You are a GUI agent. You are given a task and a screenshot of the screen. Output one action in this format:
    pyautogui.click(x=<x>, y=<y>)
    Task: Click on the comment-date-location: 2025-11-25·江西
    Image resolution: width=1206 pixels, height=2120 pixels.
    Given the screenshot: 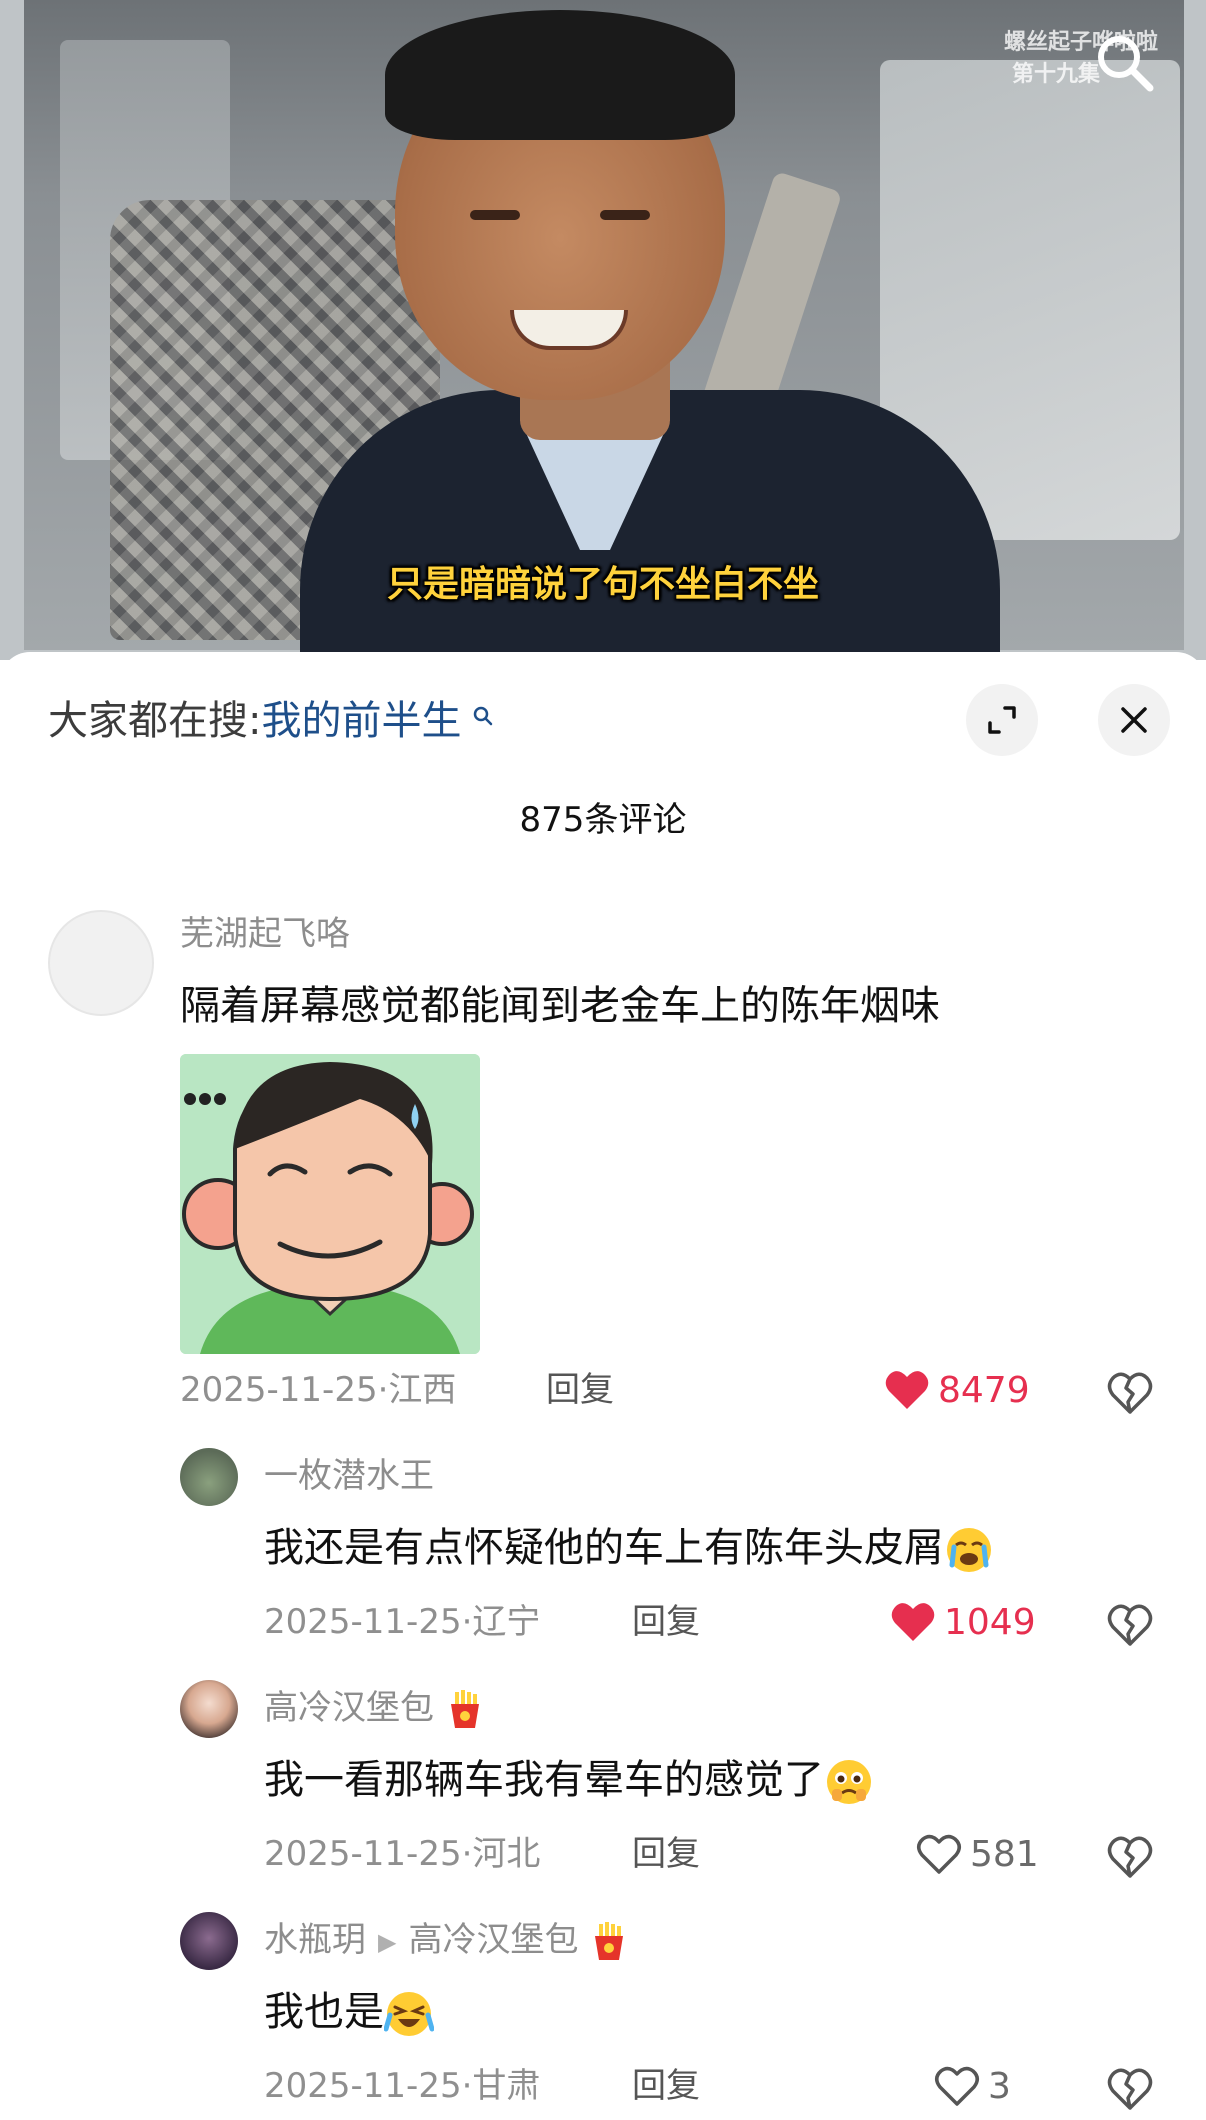 What is the action you would take?
    pyautogui.click(x=318, y=1390)
    